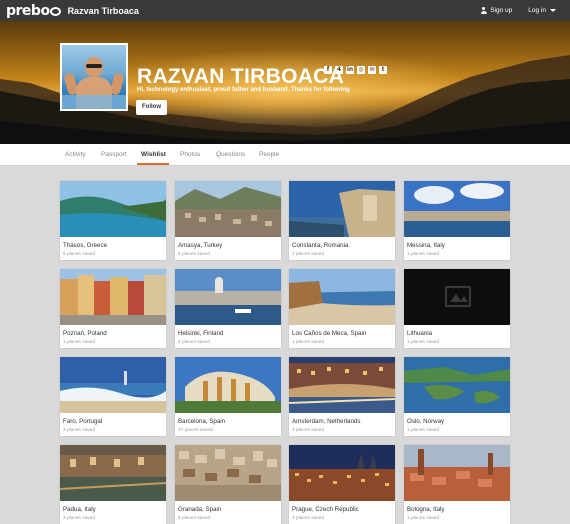  I want to click on card-place: Thásos, Greece, so click(85, 245).